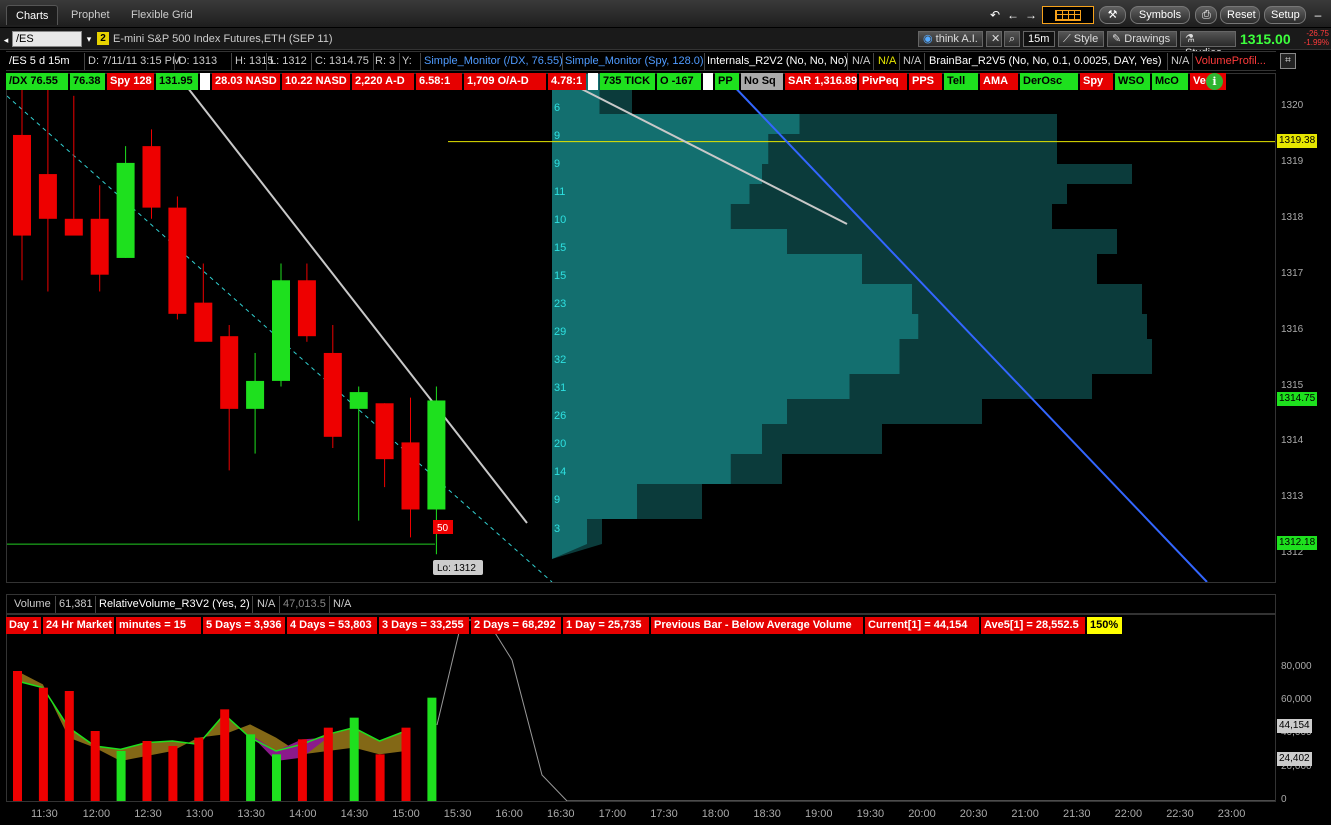 This screenshot has height=825, width=1331. Describe the element at coordinates (1081, 39) in the screenshot. I see `style-button: ⟋ Style` at that location.